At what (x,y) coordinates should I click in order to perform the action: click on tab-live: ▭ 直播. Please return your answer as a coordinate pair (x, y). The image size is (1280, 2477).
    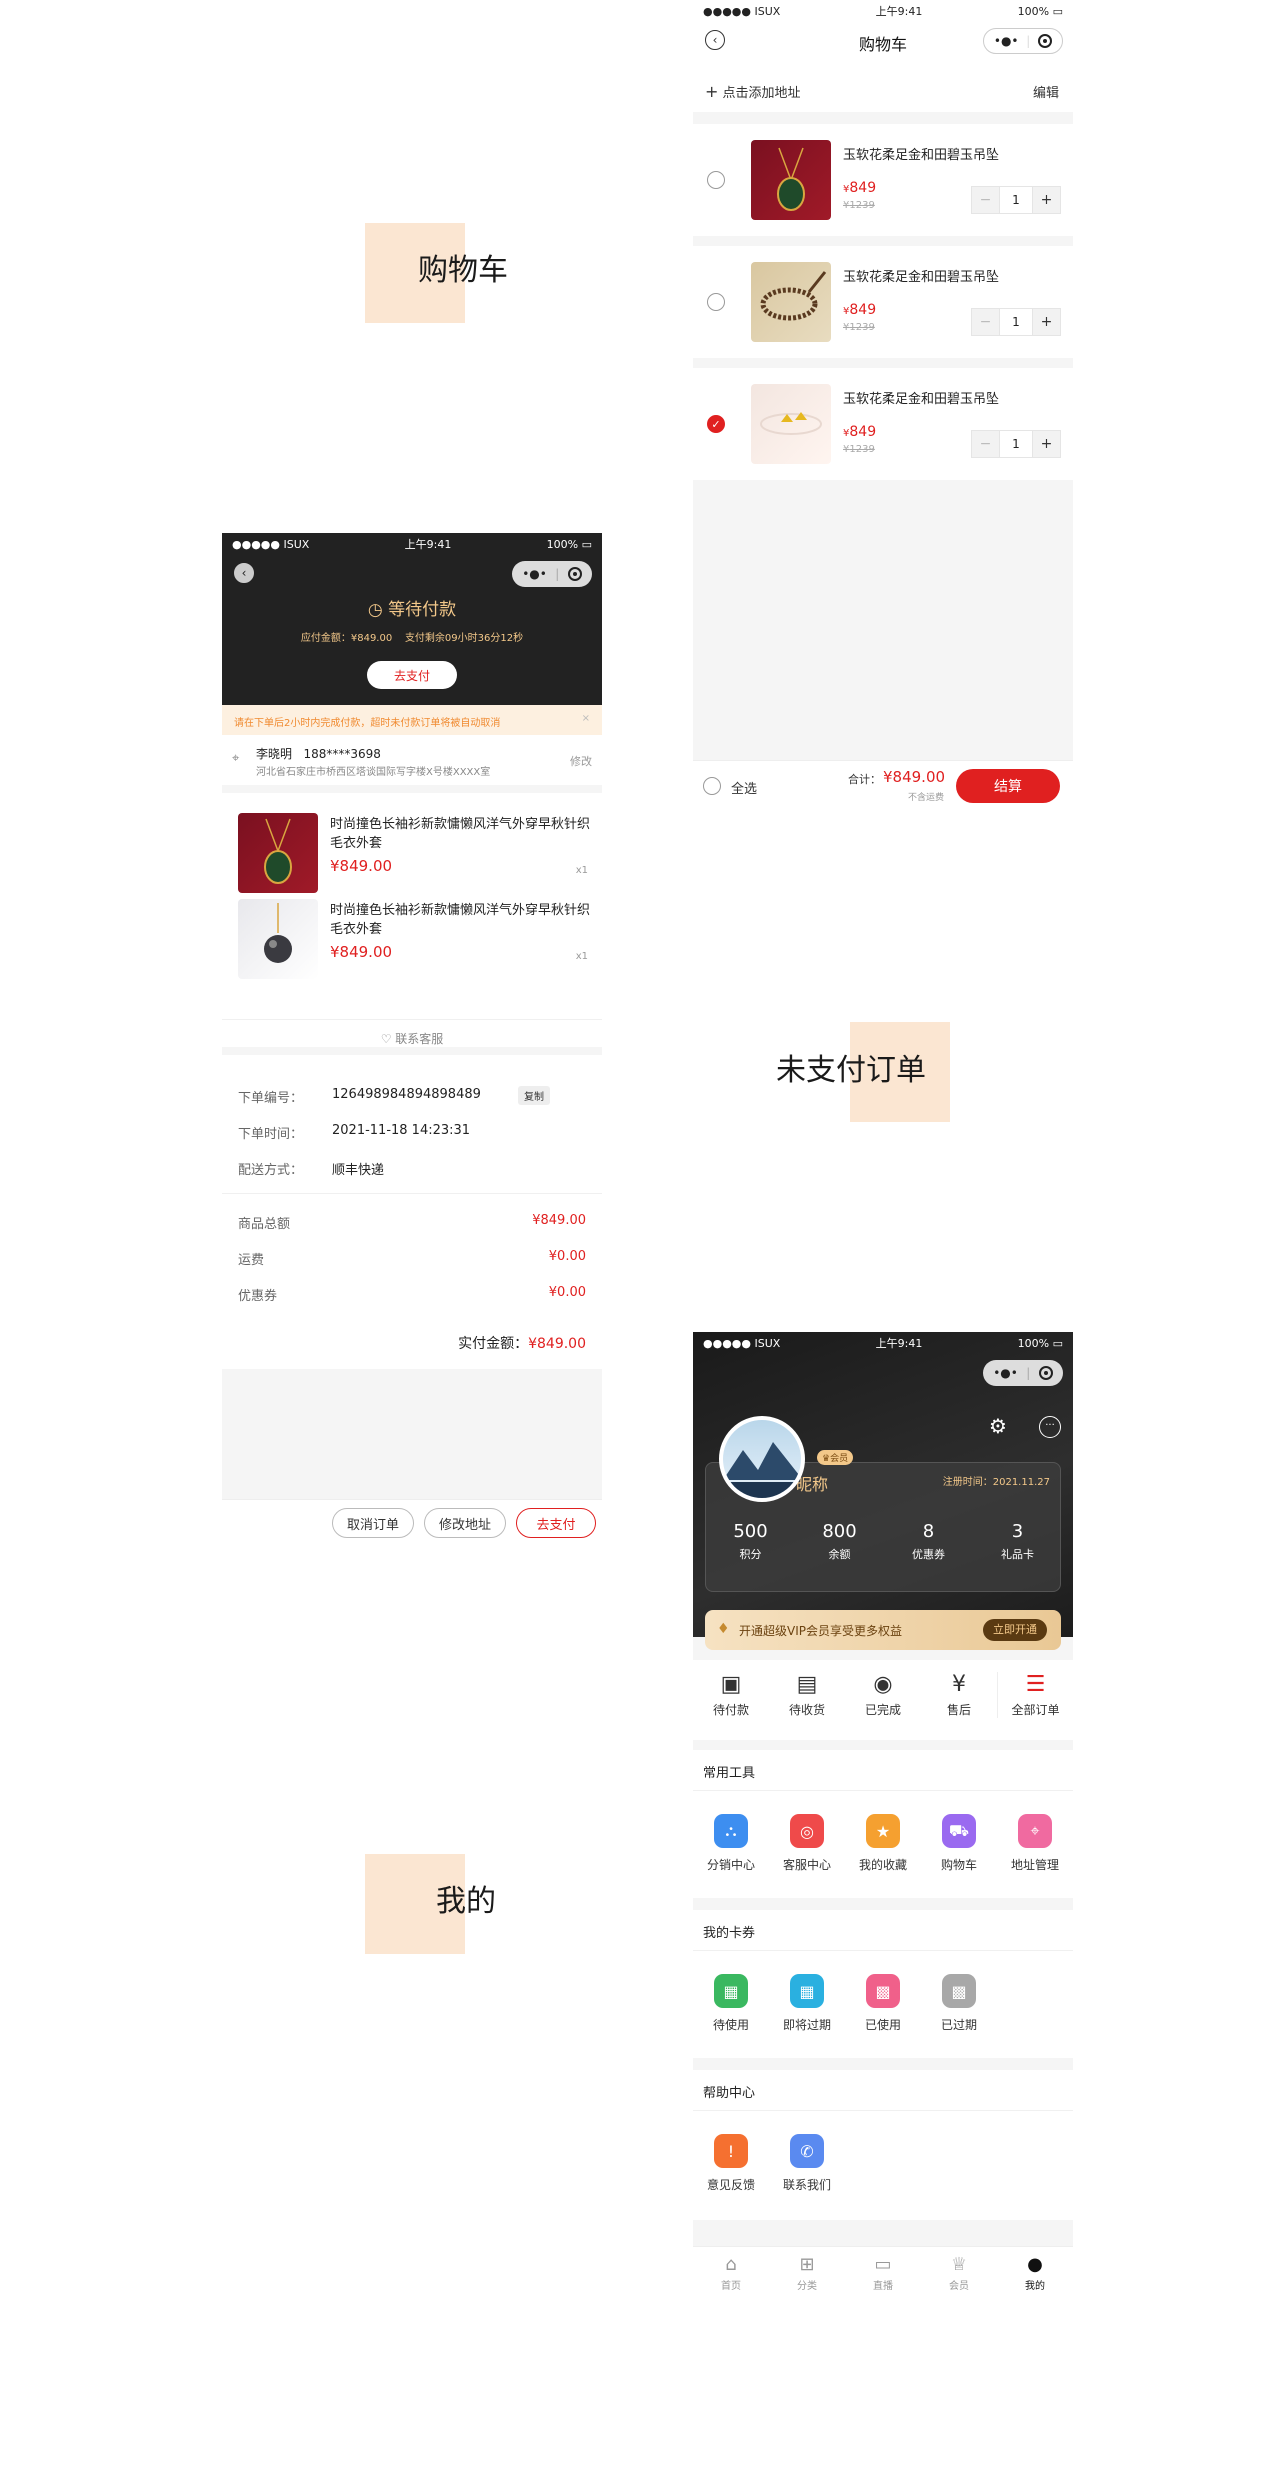
    Looking at the image, I should click on (883, 2274).